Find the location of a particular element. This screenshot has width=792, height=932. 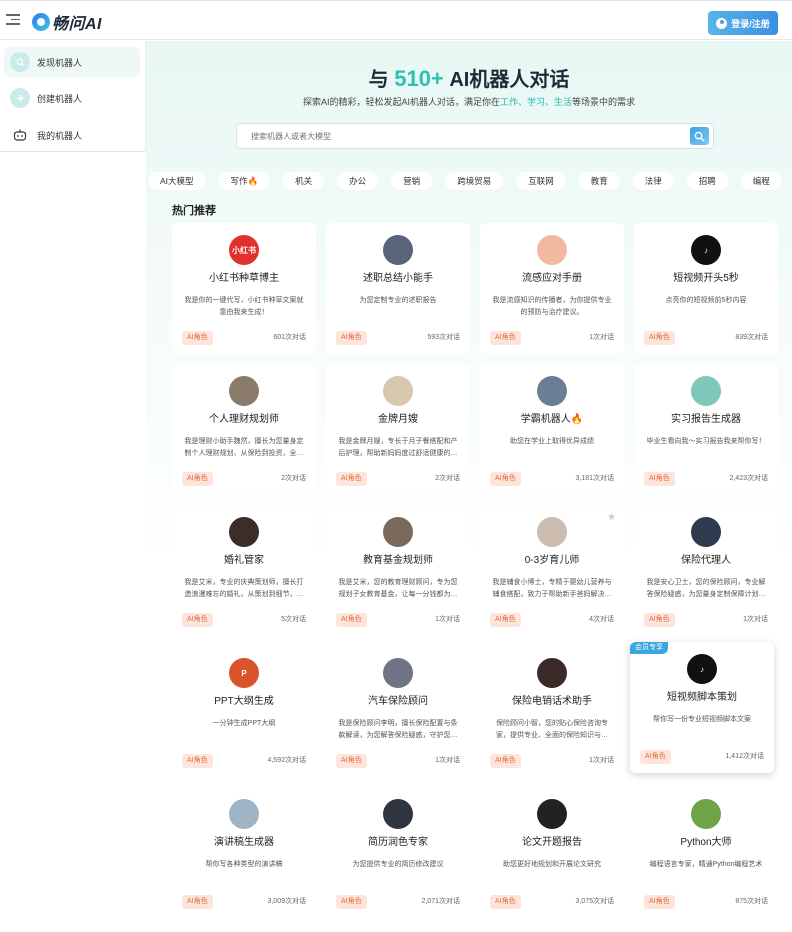

category-tag: 机关 is located at coordinates (304, 181).